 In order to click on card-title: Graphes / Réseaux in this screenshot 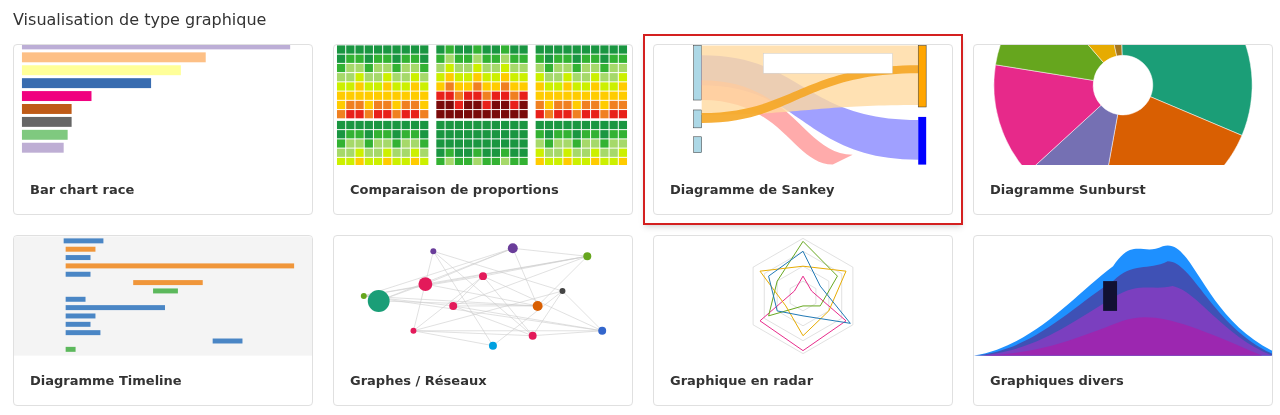, I will do `click(418, 381)`.